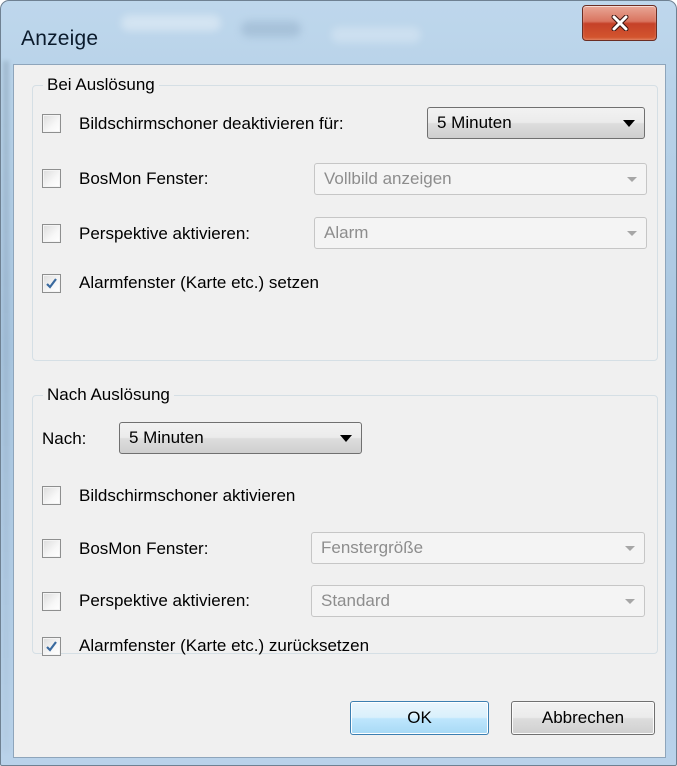  Describe the element at coordinates (480, 233) in the screenshot. I see `dropdown-perspective: Alarm` at that location.